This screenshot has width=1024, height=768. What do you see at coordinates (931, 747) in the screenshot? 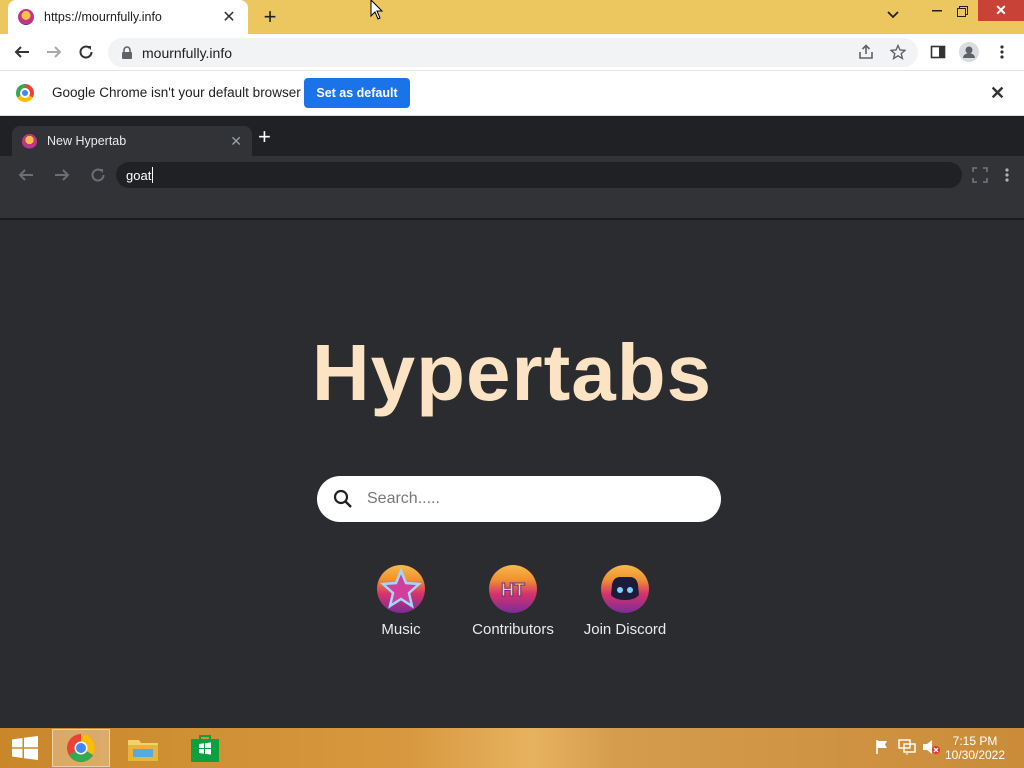
I see `volume-muted-icon` at bounding box center [931, 747].